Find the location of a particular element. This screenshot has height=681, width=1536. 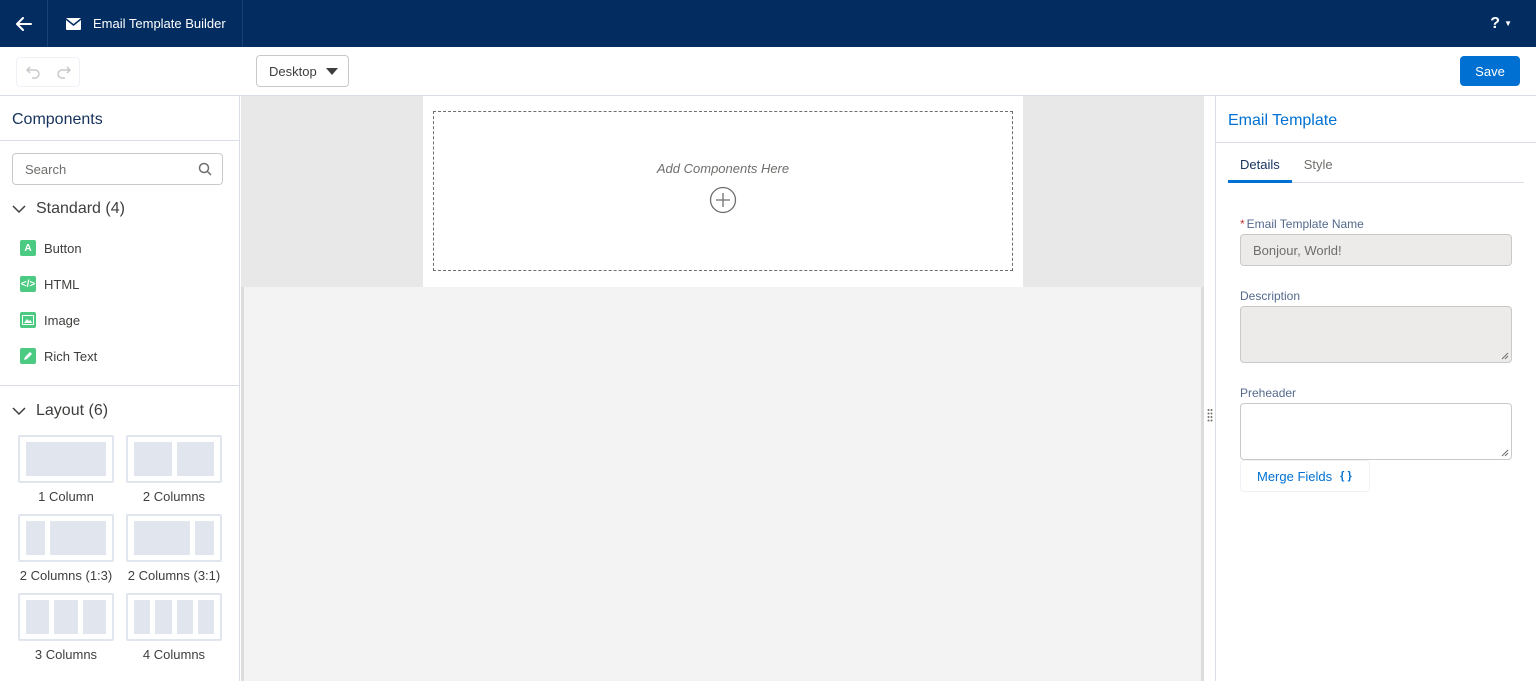

help-menu-button: ? ▼ is located at coordinates (1501, 23).